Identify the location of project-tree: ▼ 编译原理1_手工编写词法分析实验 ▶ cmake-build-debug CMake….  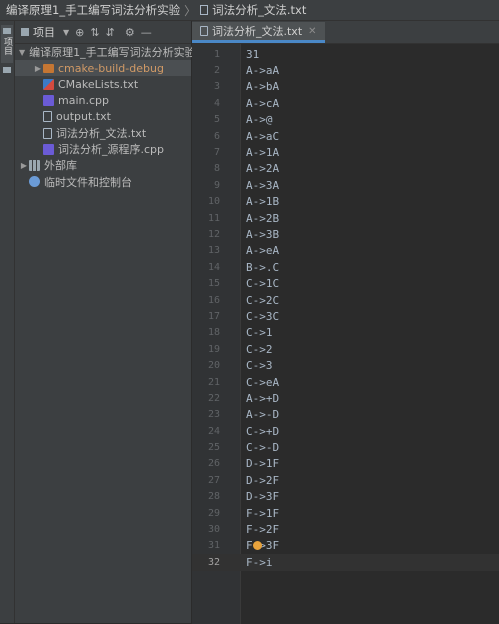
(105, 117).